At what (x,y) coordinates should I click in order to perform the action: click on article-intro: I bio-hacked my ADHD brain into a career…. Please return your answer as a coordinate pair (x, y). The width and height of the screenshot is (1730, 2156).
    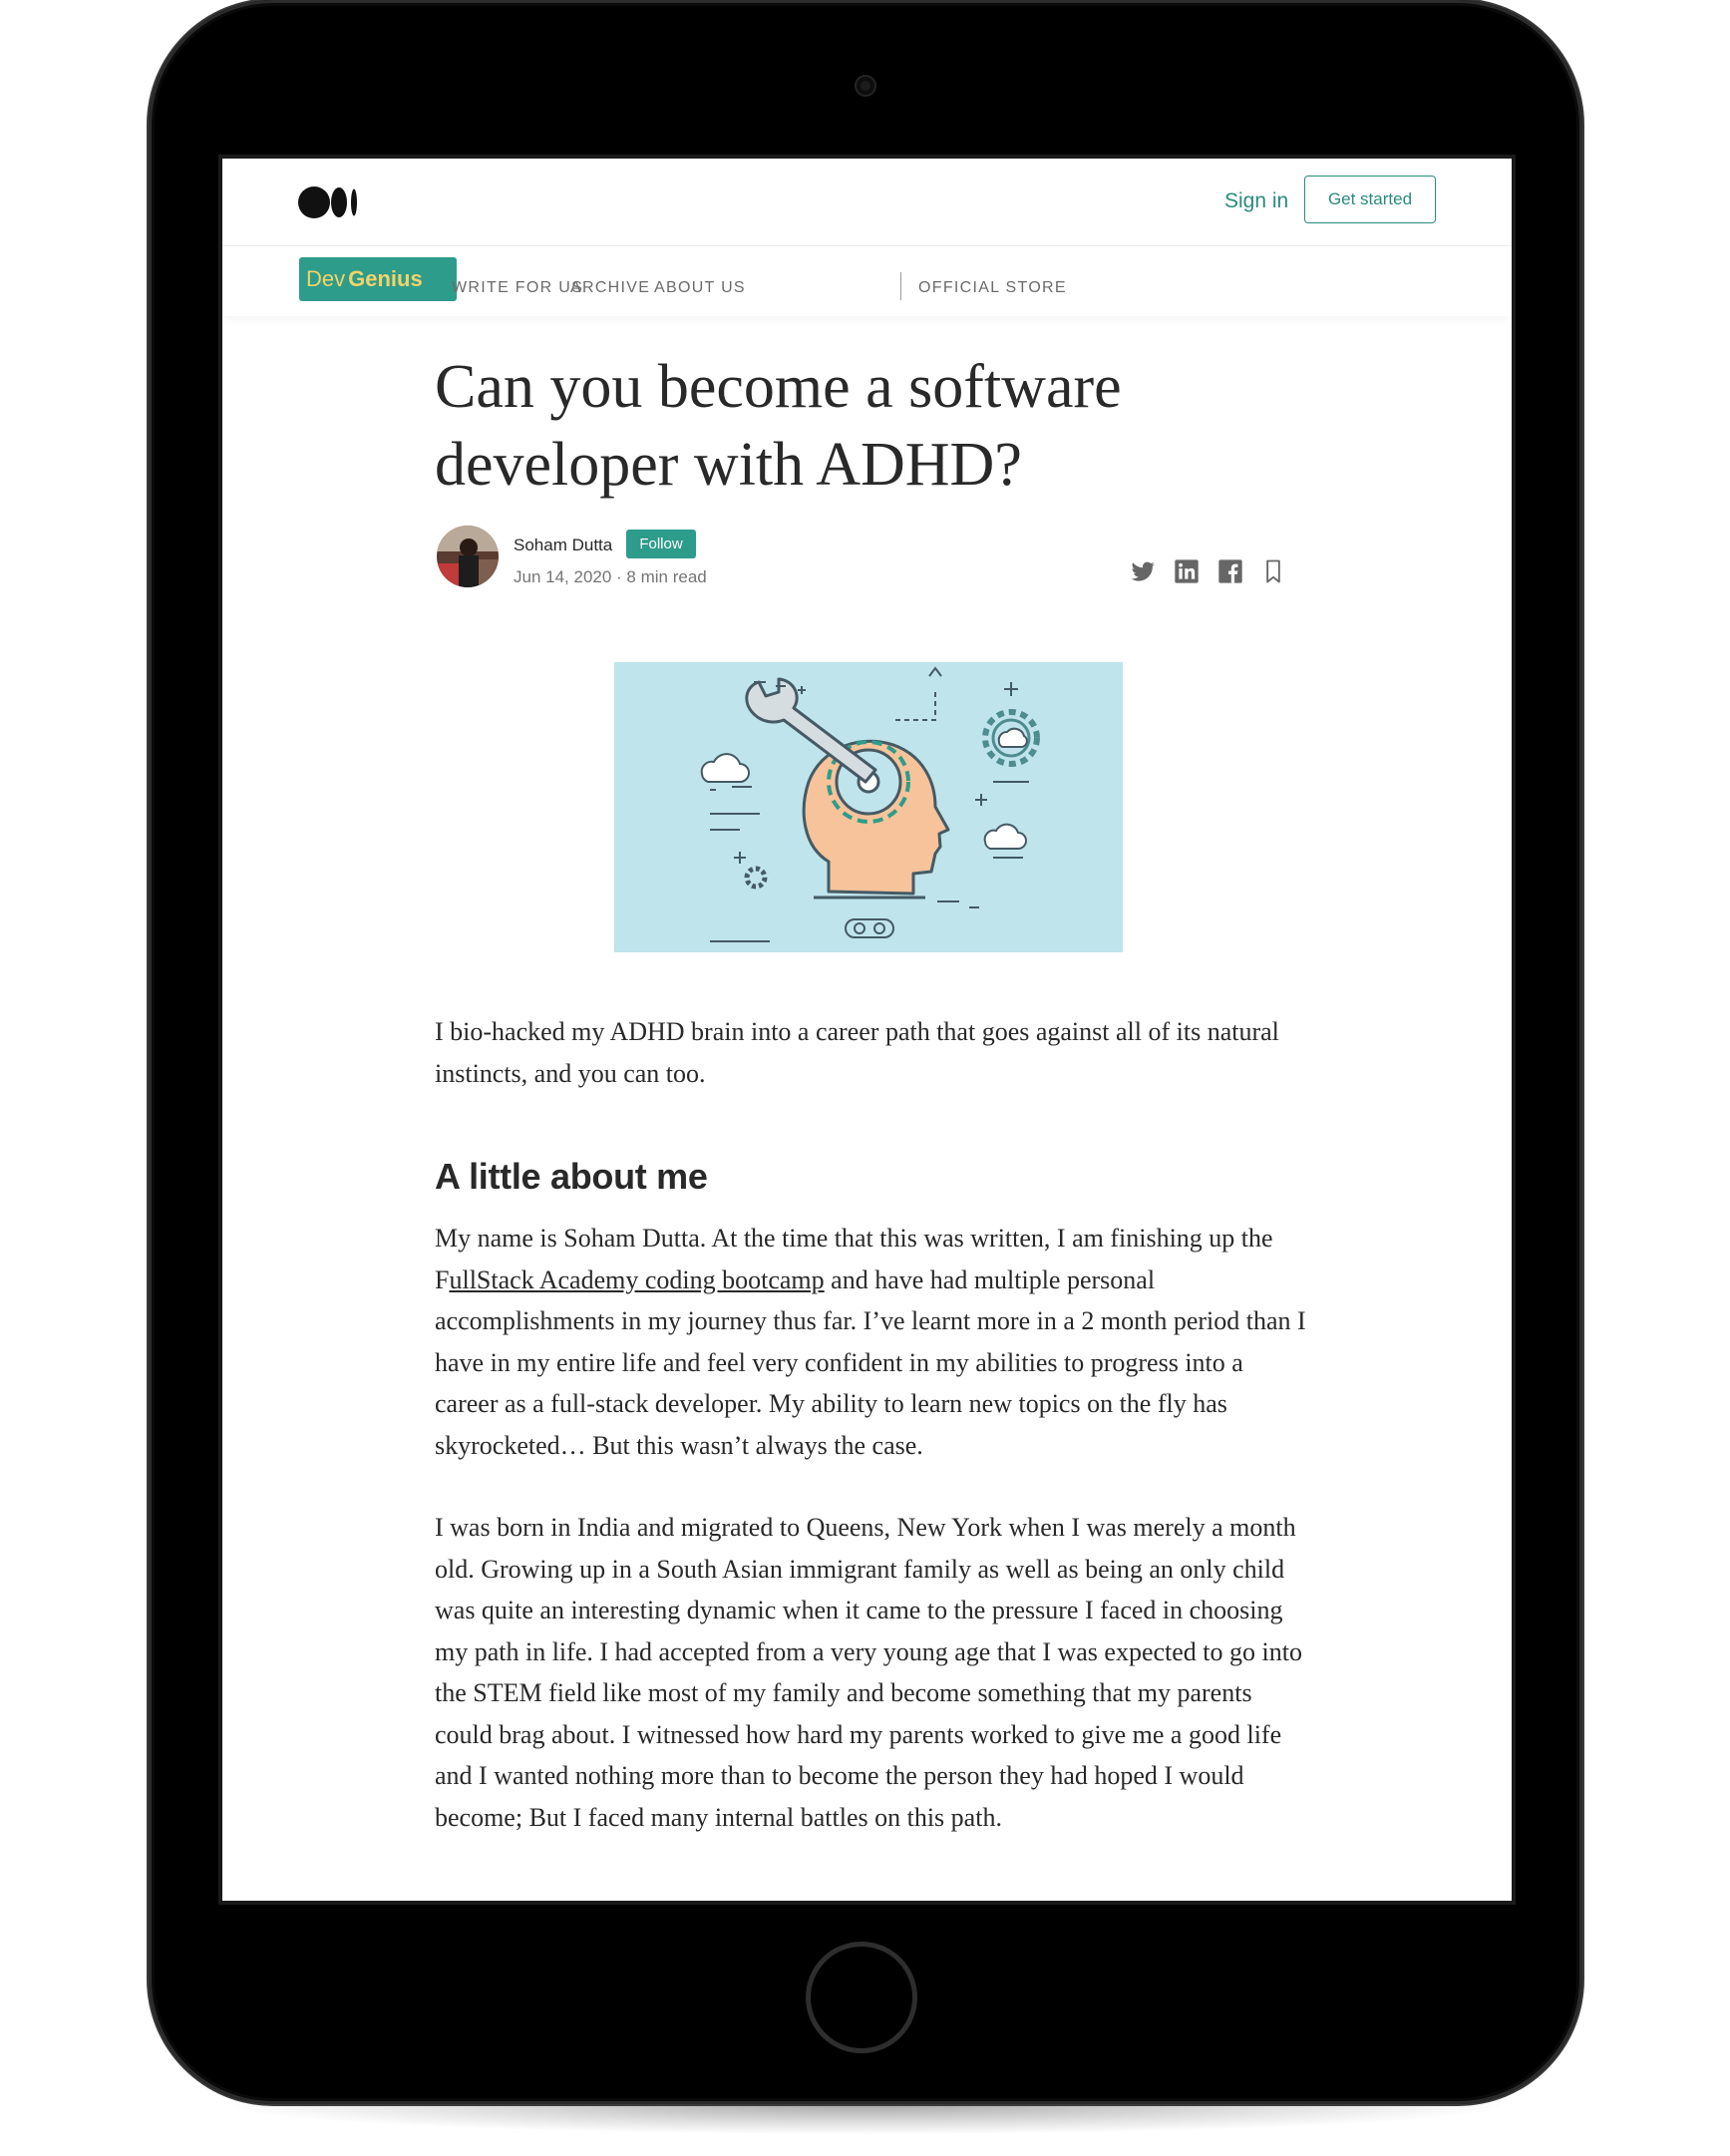
    Looking at the image, I should click on (857, 1052).